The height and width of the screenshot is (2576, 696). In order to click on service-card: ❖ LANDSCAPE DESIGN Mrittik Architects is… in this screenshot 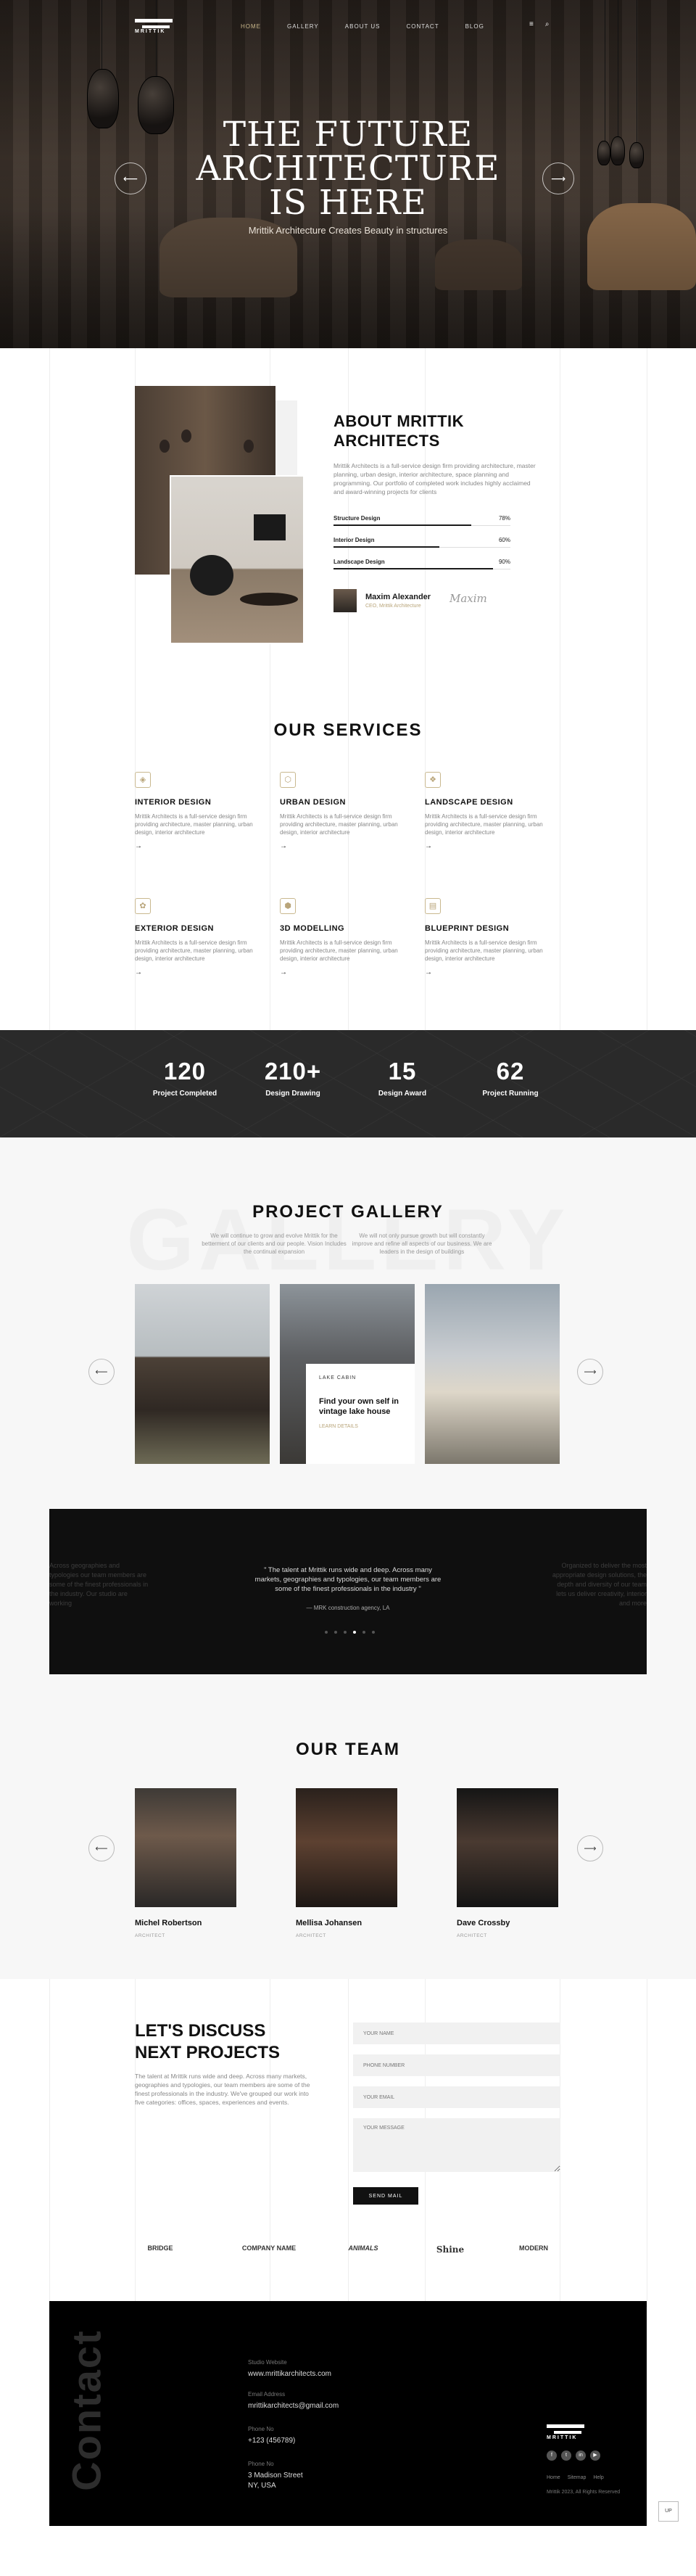, I will do `click(490, 811)`.